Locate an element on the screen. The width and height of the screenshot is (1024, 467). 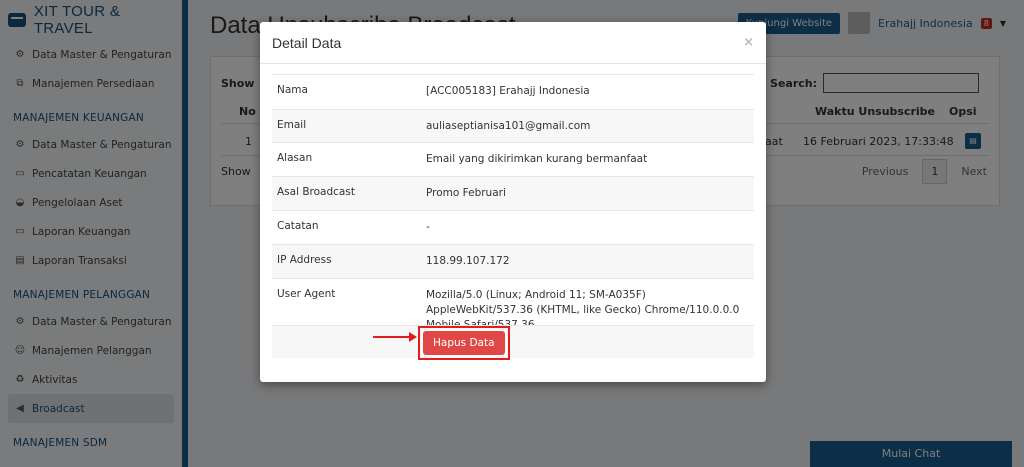
label-alasan: Alasan is located at coordinates (295, 158).